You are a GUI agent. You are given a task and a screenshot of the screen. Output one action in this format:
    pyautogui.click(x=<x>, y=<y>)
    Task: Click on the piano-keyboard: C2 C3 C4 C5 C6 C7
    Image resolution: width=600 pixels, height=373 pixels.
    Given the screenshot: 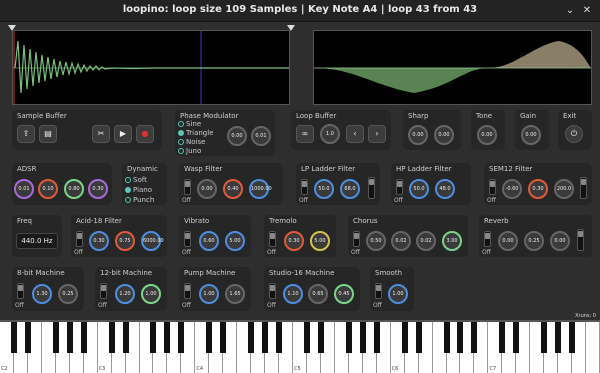 What is the action you would take?
    pyautogui.click(x=300, y=346)
    